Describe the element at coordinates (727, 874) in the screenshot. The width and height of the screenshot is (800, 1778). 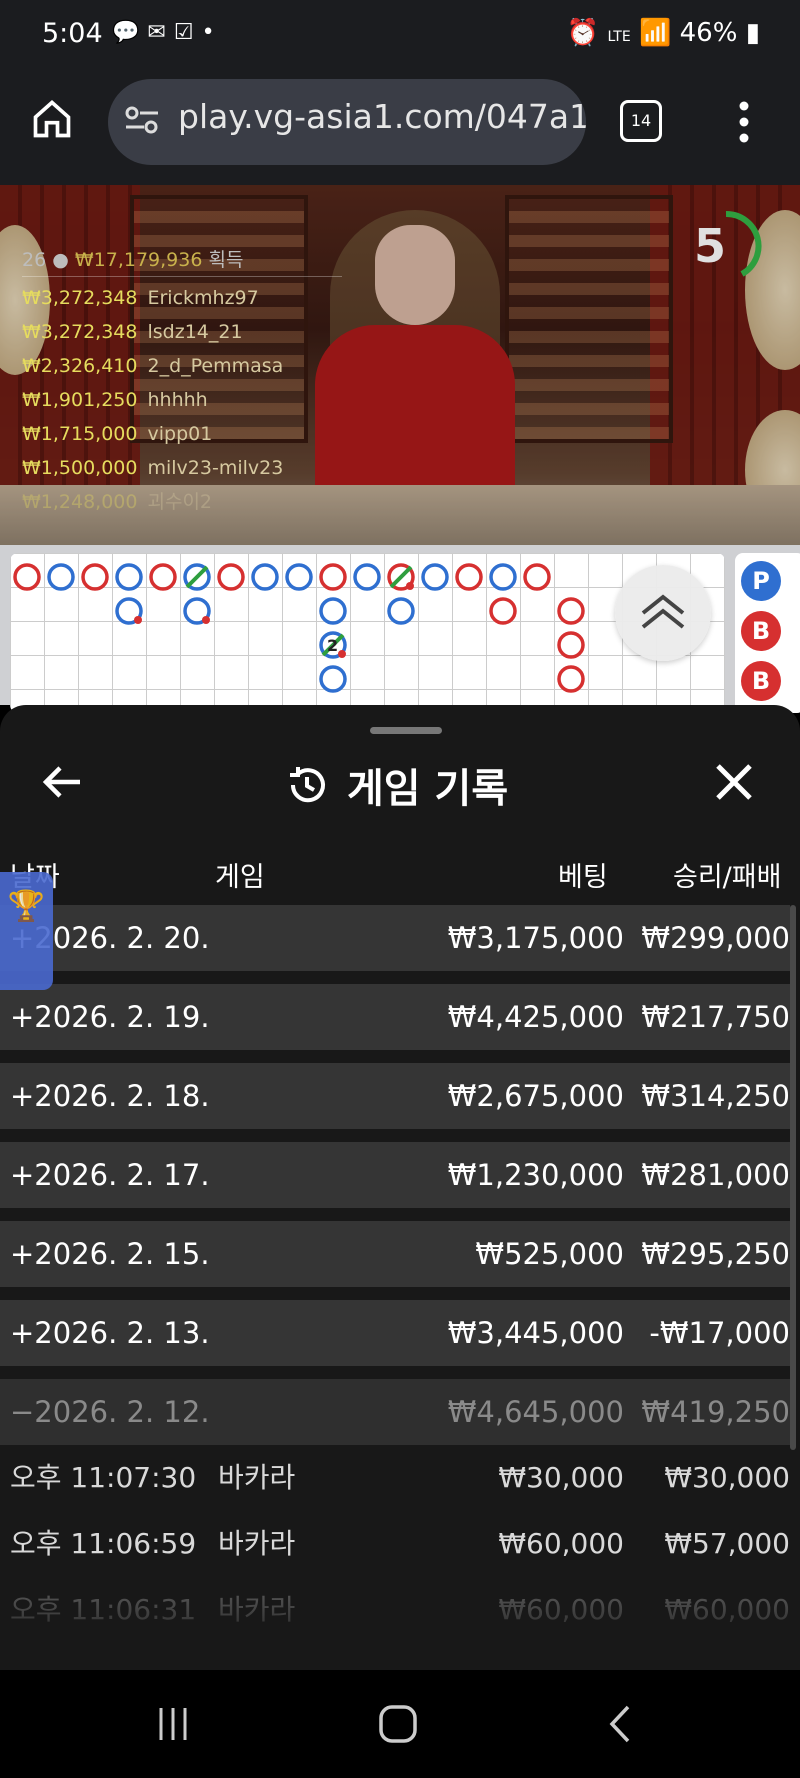
I see `column-result: 승리/패배` at that location.